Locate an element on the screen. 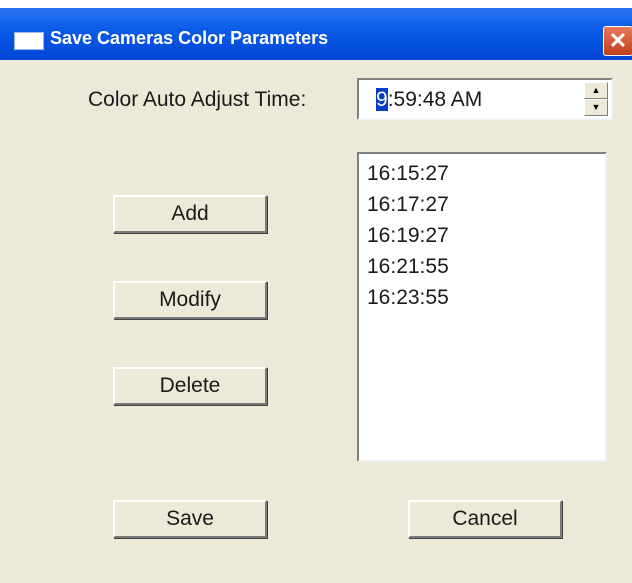  spin-up-icon: ▲ is located at coordinates (596, 90).